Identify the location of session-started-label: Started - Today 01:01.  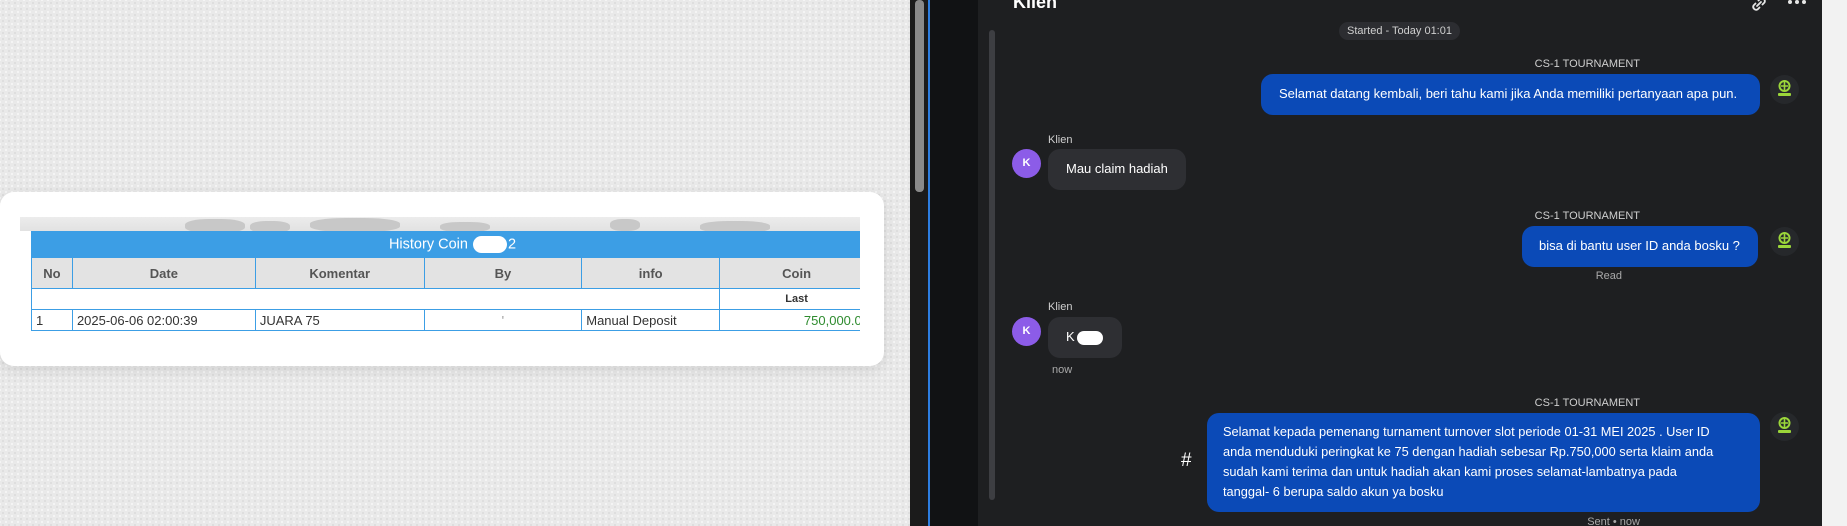
(1399, 31).